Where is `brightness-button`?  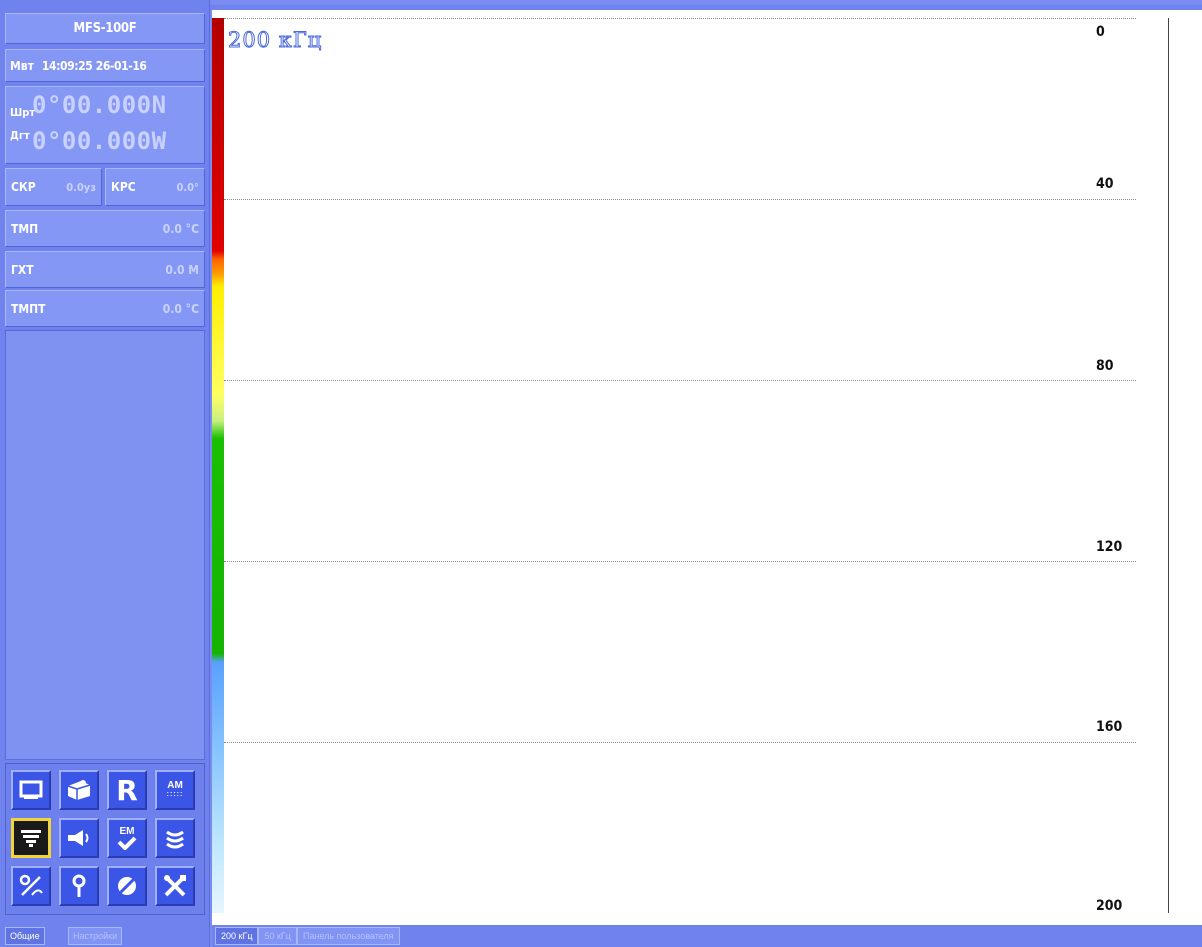
brightness-button is located at coordinates (127, 886).